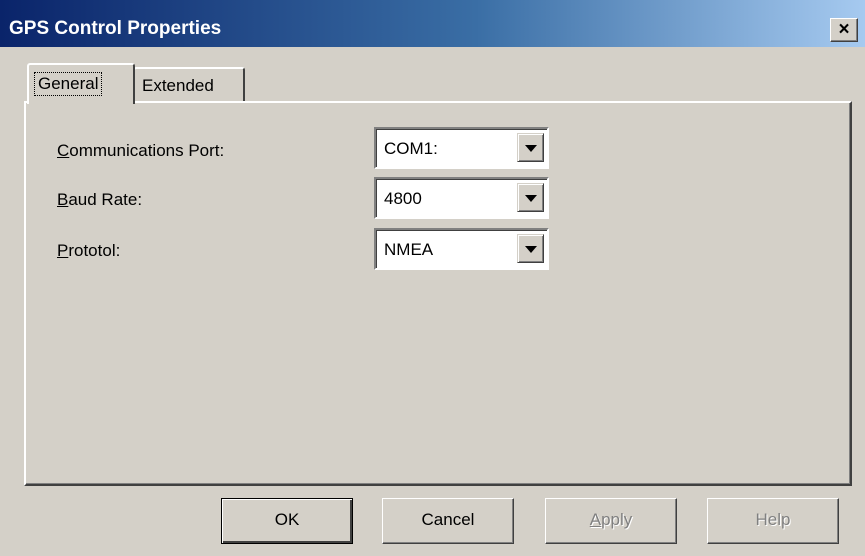 This screenshot has height=556, width=865. What do you see at coordinates (105, 199) in the screenshot?
I see `baud-rate-label-text: aud Rate:` at bounding box center [105, 199].